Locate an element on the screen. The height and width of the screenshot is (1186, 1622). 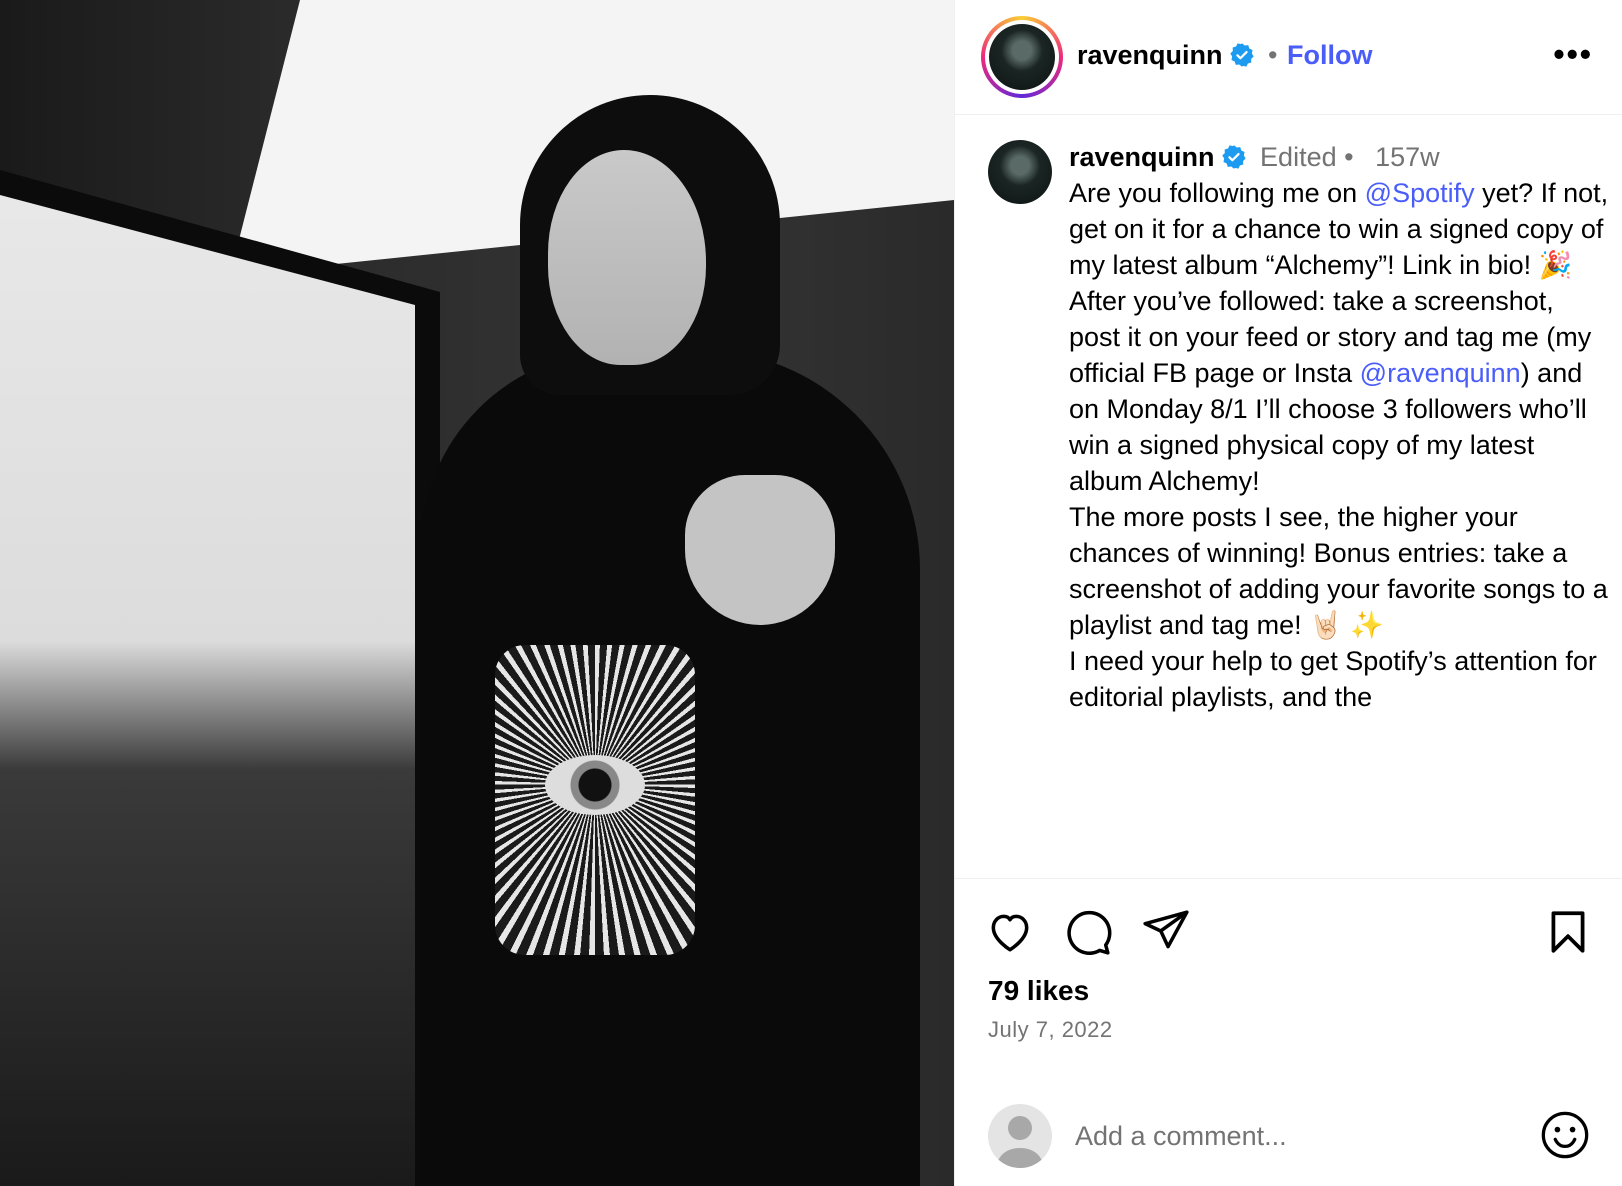
smiley-icon is located at coordinates (1565, 1135).